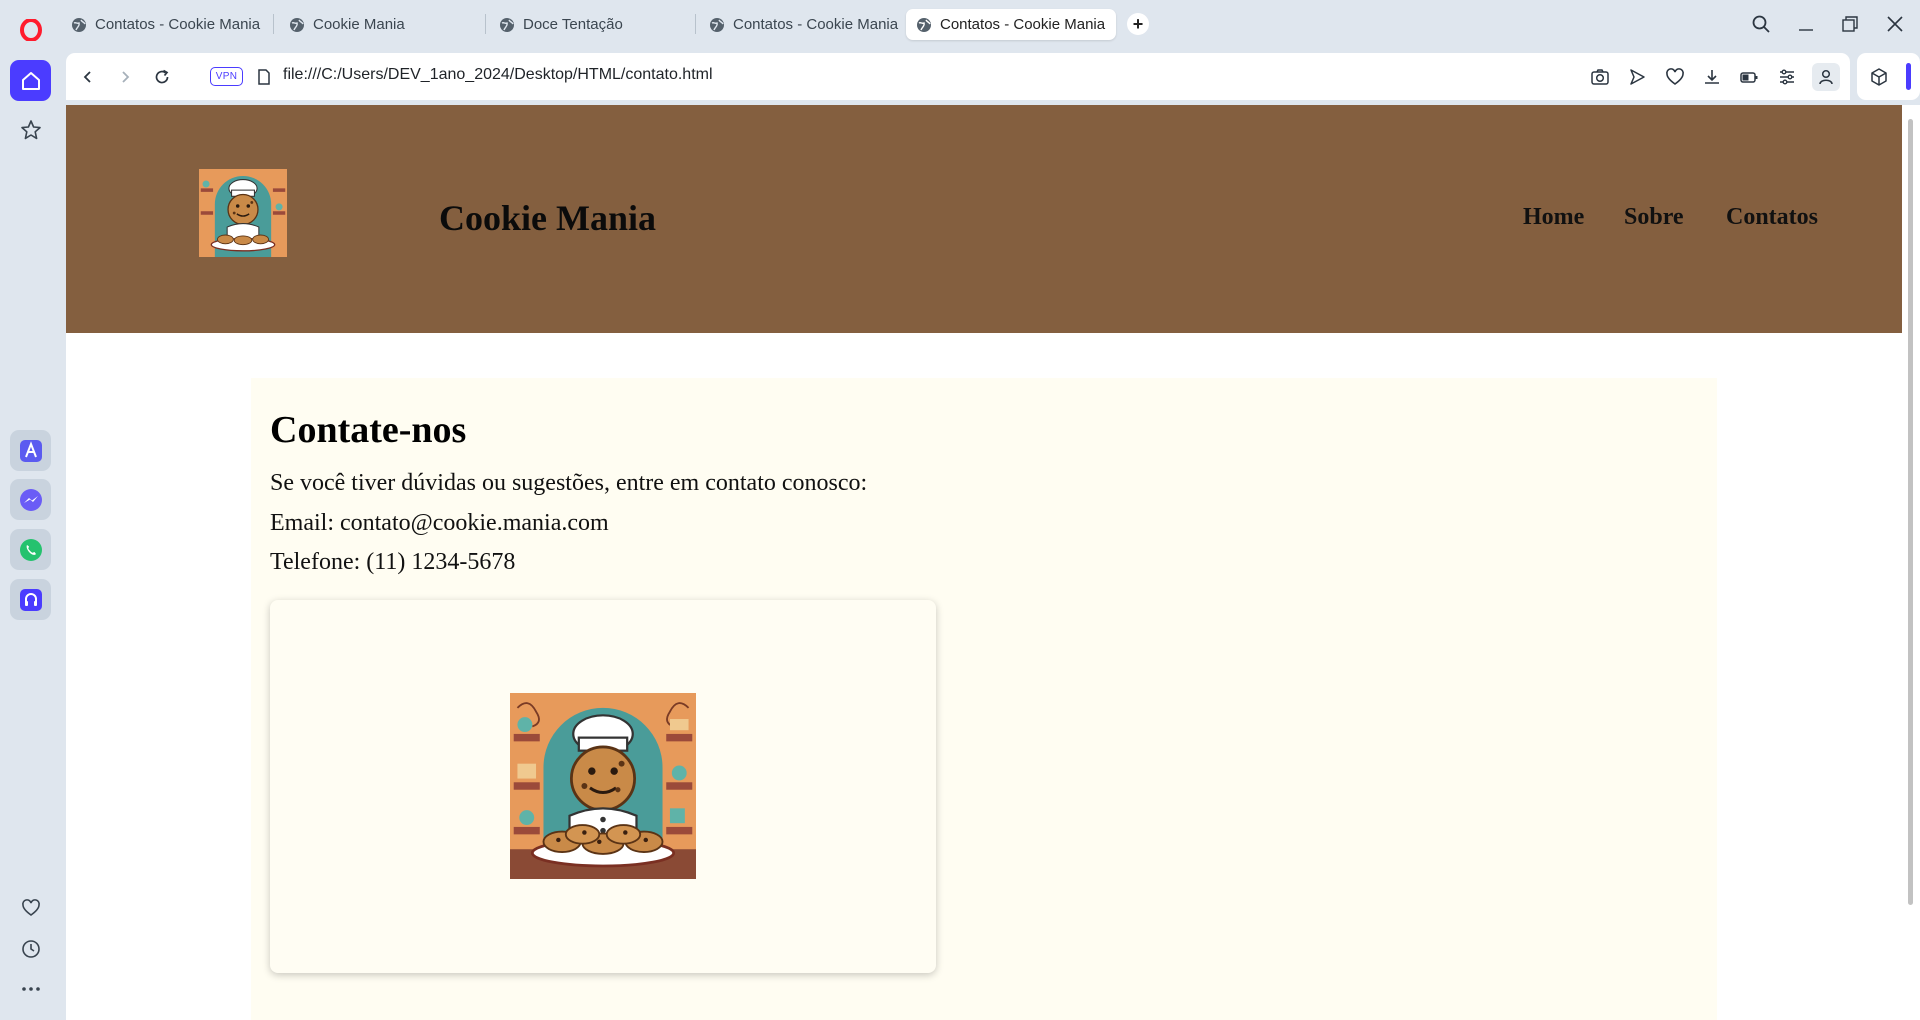  Describe the element at coordinates (30, 80) in the screenshot. I see `home-sidebar-button` at that location.